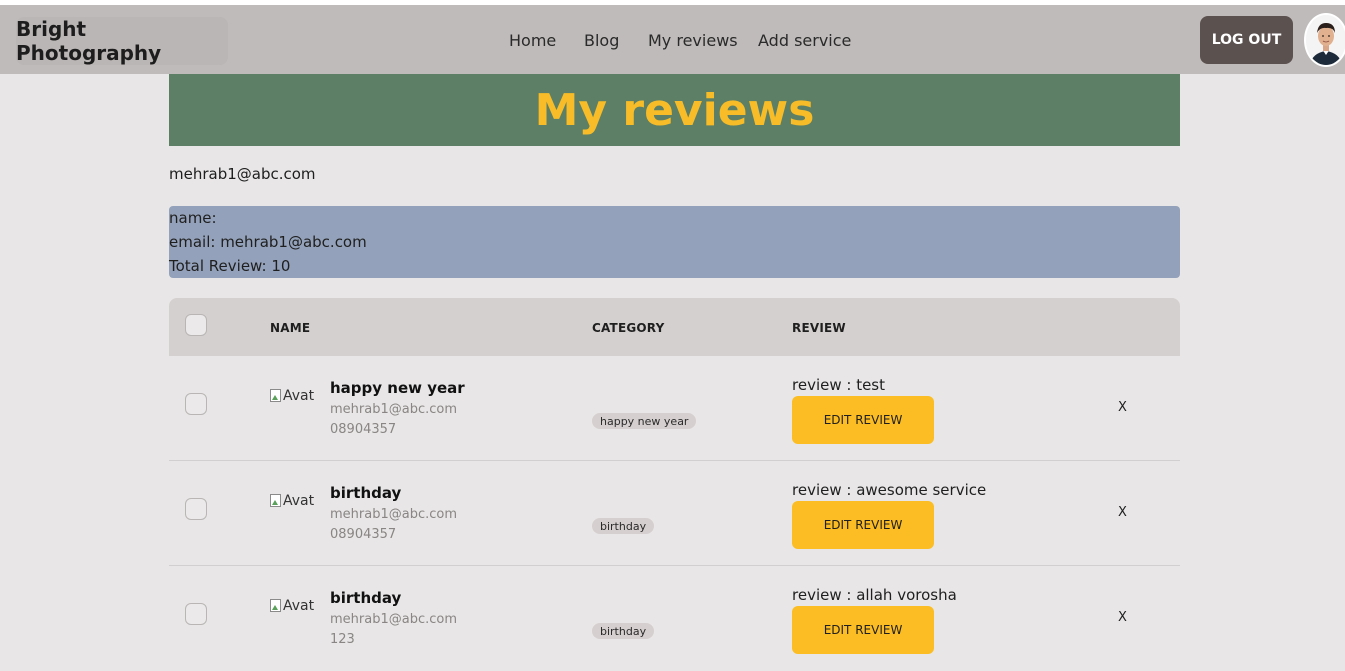 This screenshot has width=1345, height=671. What do you see at coordinates (601, 40) in the screenshot?
I see `nav-link-blog: Blog` at bounding box center [601, 40].